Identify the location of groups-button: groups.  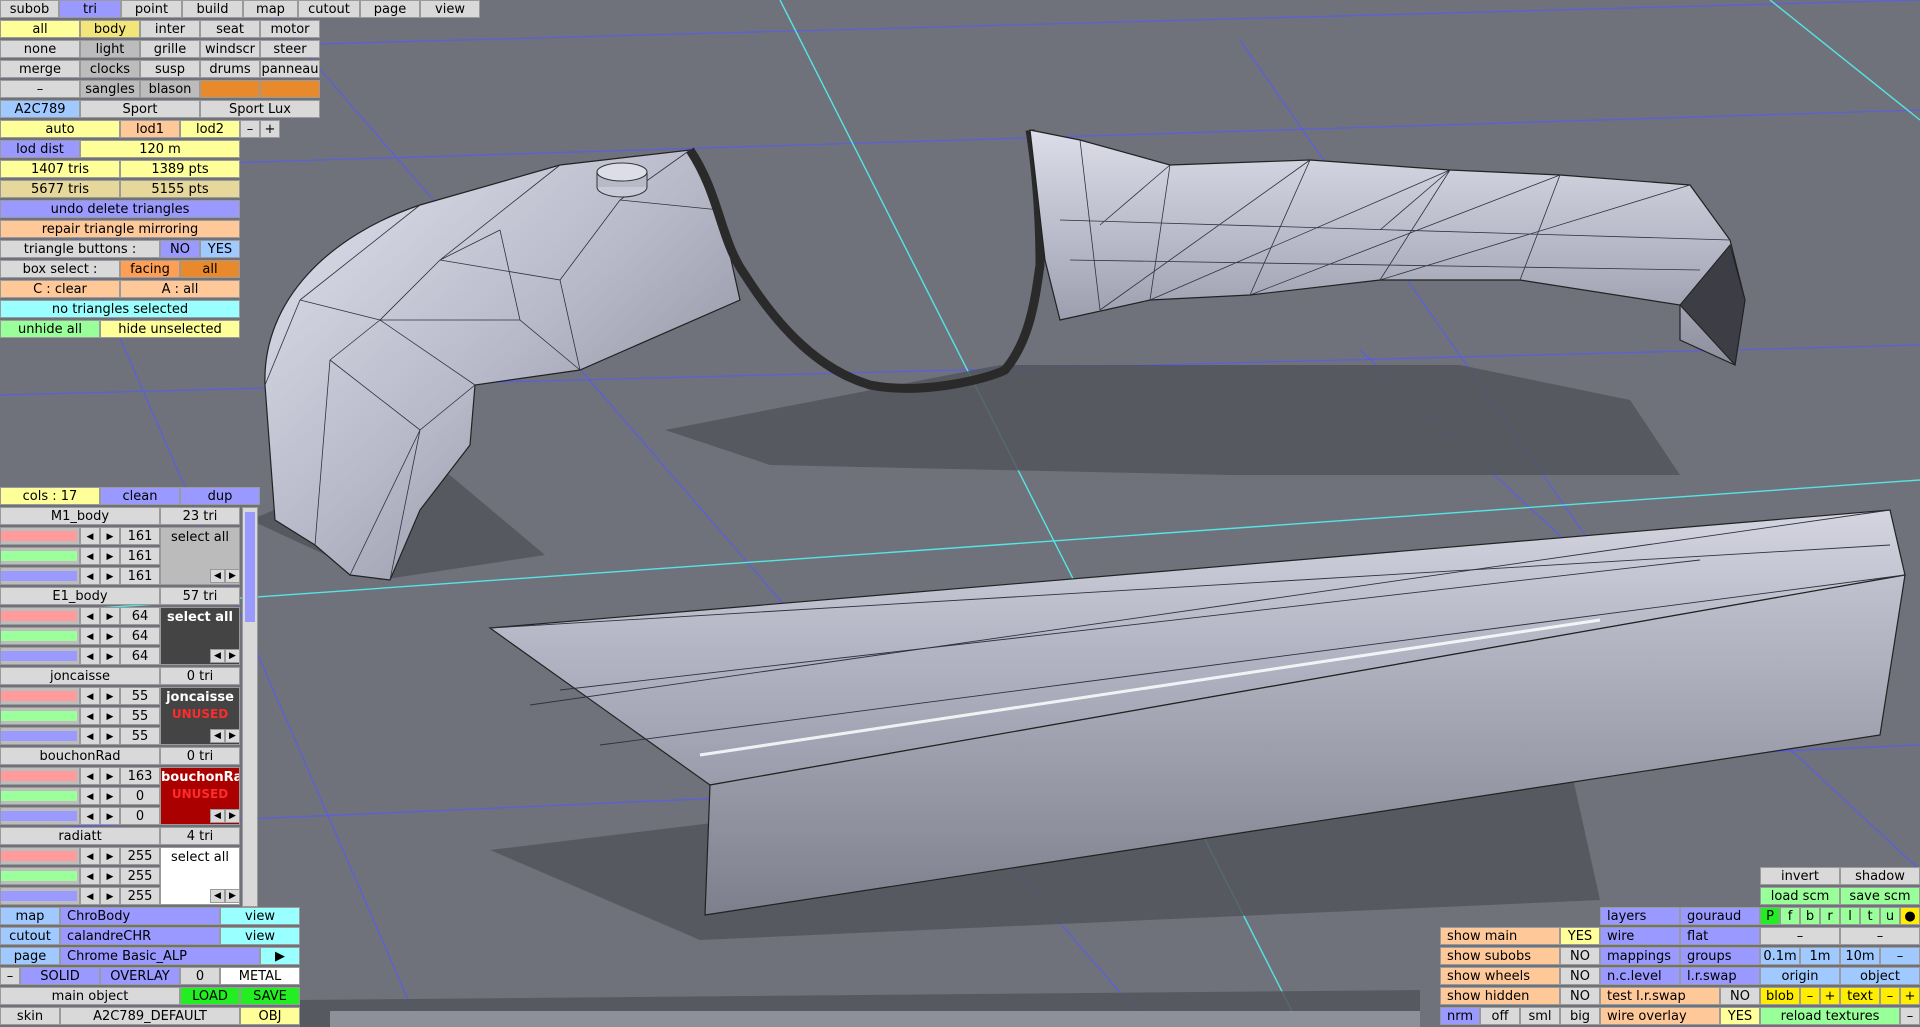
(1720, 956).